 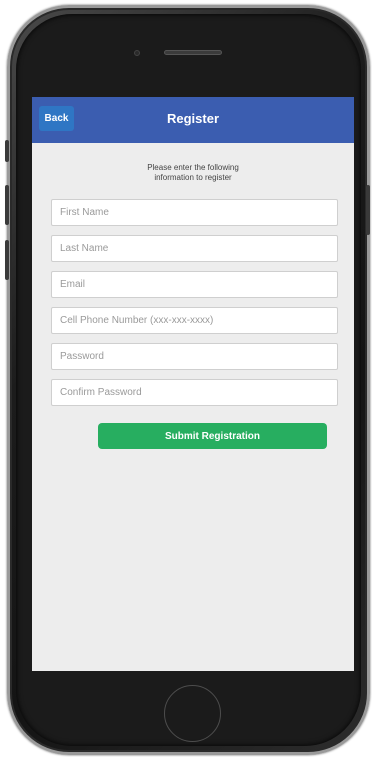 I want to click on first-name-field, so click(x=194, y=212).